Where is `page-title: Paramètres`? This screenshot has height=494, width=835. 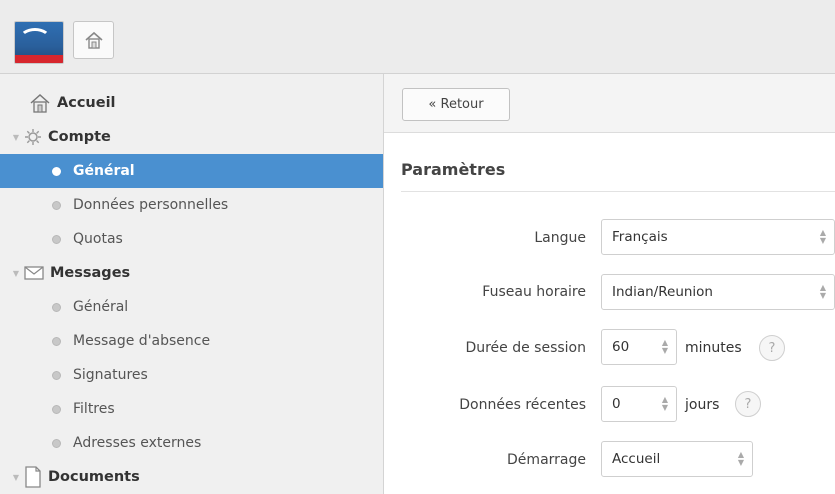
page-title: Paramètres is located at coordinates (453, 169).